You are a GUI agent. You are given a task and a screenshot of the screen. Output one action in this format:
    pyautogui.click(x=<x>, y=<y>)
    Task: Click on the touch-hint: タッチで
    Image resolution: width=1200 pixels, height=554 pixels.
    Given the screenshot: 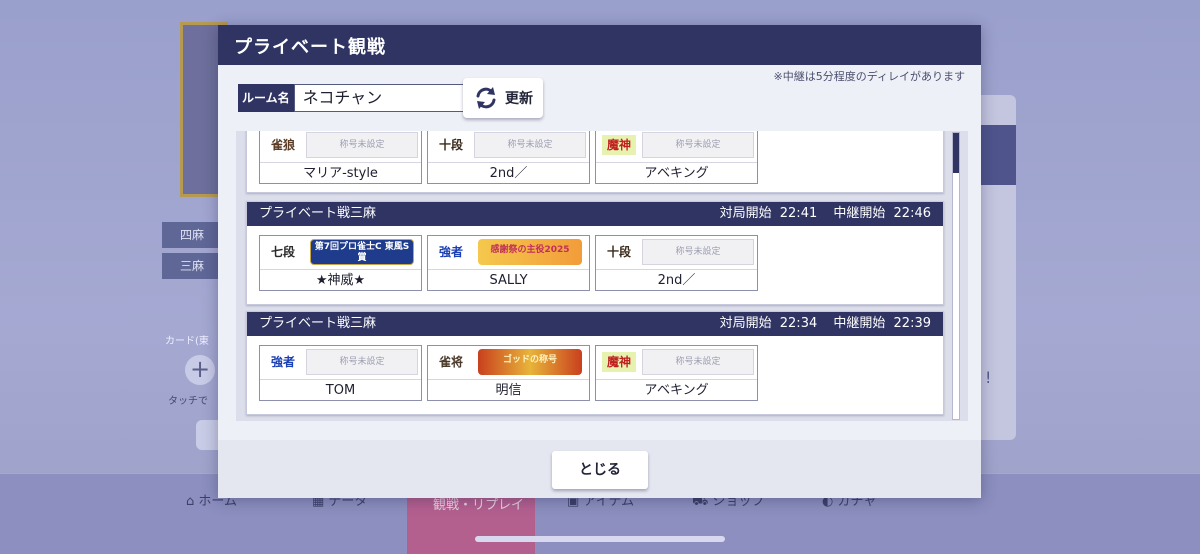 What is the action you would take?
    pyautogui.click(x=188, y=401)
    